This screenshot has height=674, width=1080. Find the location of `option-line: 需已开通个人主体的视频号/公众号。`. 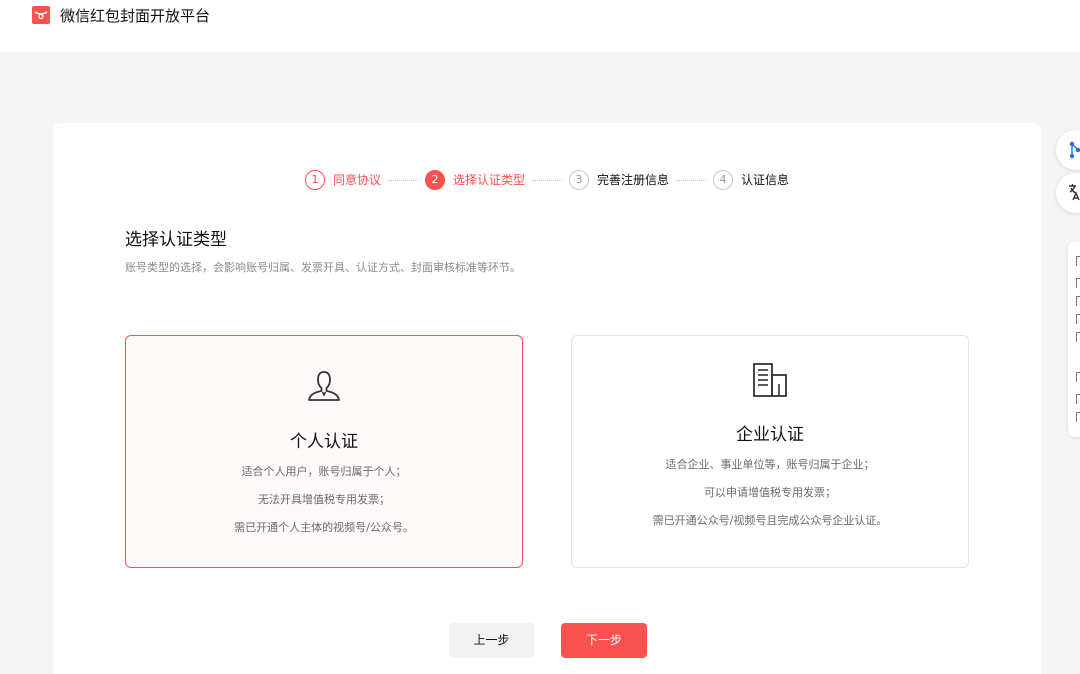

option-line: 需已开通个人主体的视频号/公众号。 is located at coordinates (324, 527).